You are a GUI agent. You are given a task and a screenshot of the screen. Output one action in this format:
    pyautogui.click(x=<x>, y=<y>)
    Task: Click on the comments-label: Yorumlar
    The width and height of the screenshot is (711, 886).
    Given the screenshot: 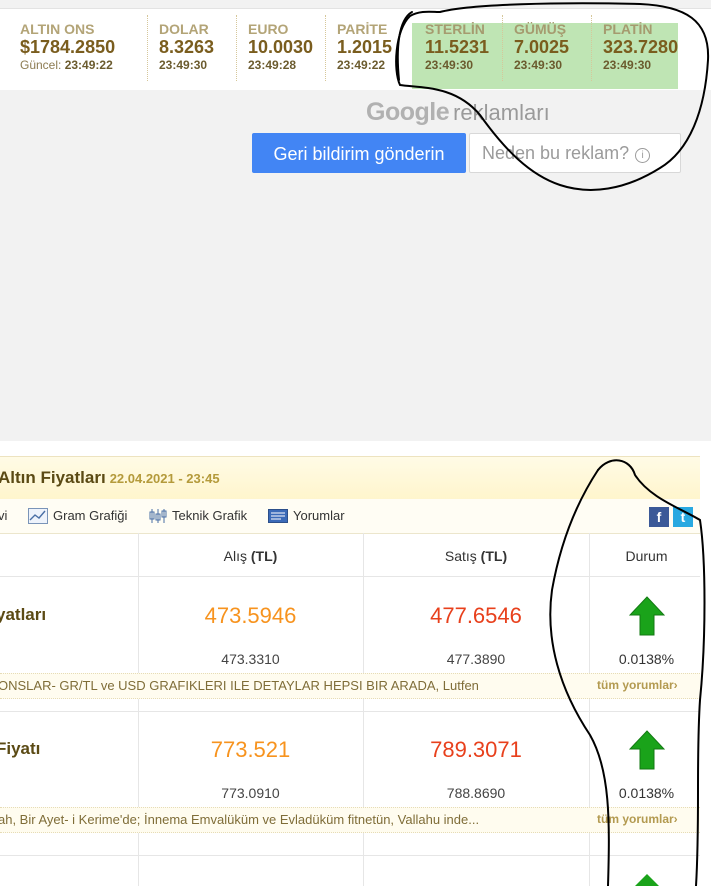 What is the action you would take?
    pyautogui.click(x=319, y=515)
    